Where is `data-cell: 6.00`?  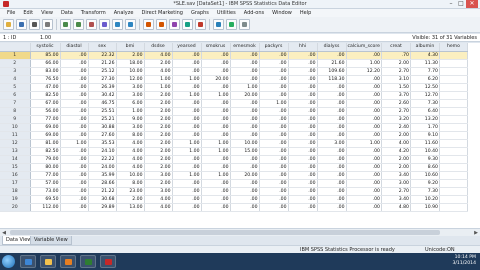
data-cell: 6.00 is located at coordinates (130, 103).